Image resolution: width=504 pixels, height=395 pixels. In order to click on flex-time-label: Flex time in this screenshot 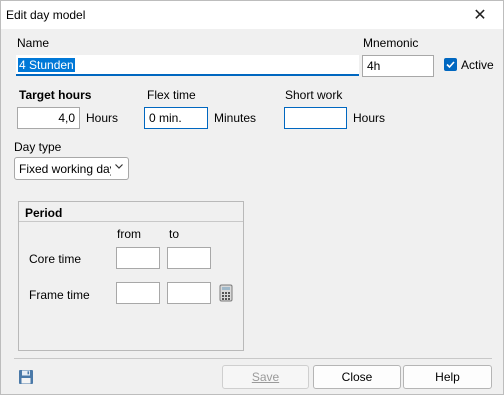, I will do `click(171, 95)`.